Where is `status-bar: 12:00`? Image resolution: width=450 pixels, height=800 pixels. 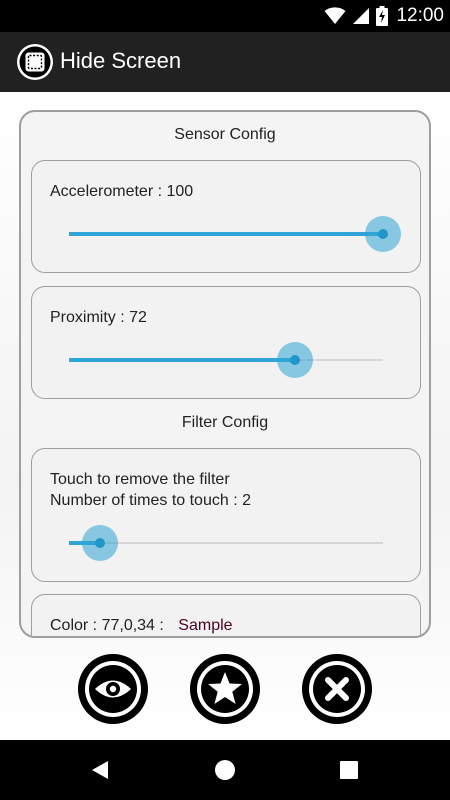
status-bar: 12:00 is located at coordinates (225, 16).